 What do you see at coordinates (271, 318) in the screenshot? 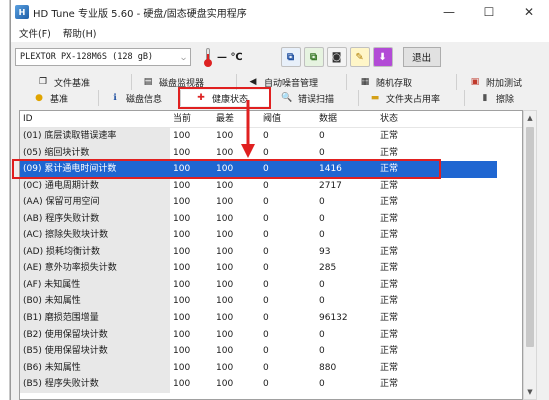
I see `table-row: (B1) 磨损范围增量 100 100 0 96132 正常` at bounding box center [271, 318].